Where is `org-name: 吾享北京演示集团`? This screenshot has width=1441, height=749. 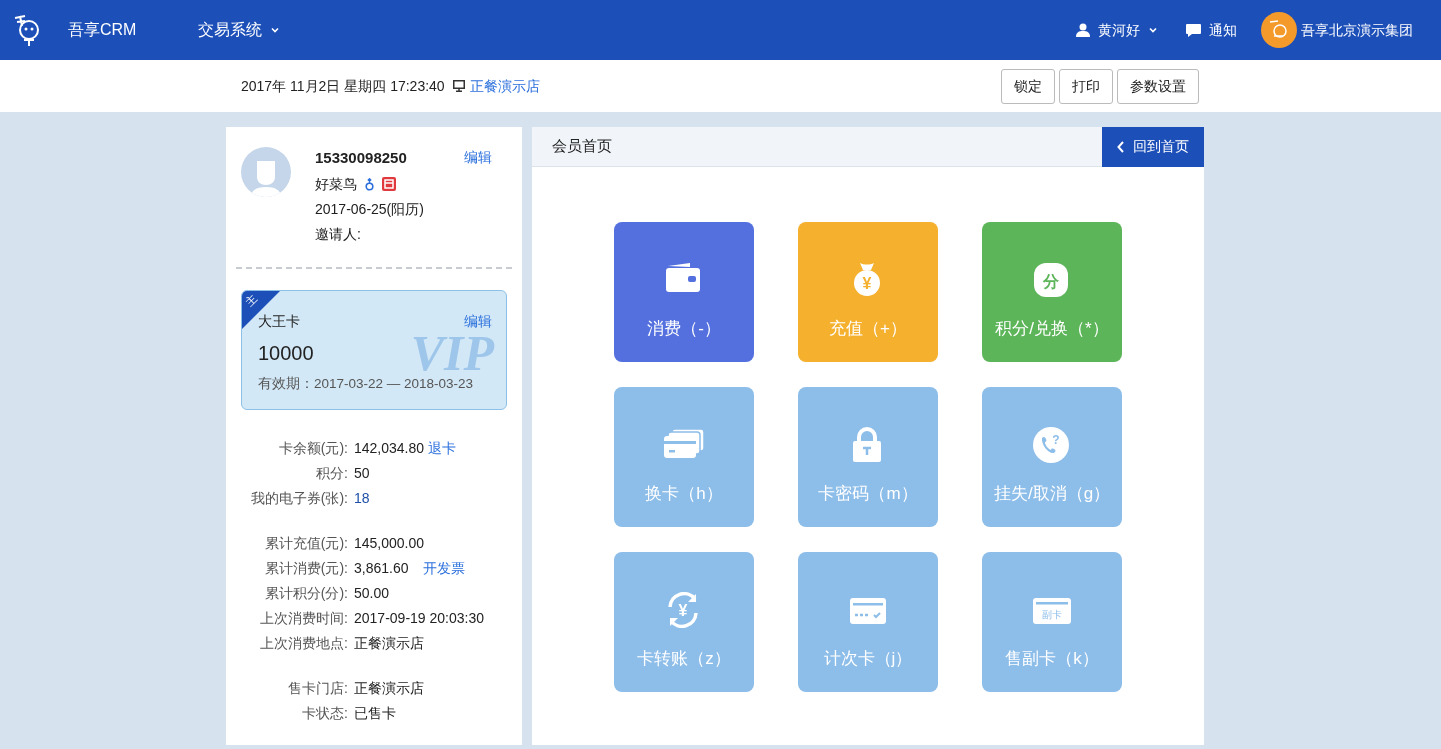
org-name: 吾享北京演示集团 is located at coordinates (1357, 30).